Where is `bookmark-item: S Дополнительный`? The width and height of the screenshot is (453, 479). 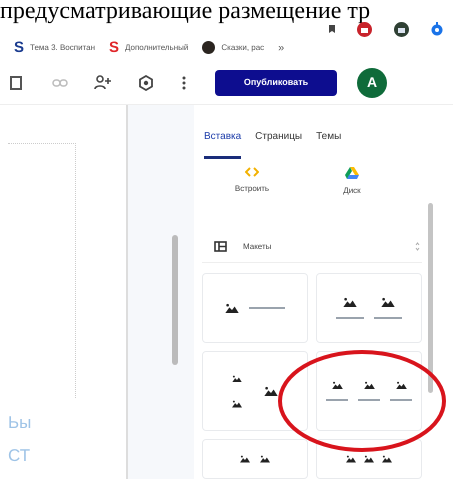
bookmark-item: S Дополнительный is located at coordinates (148, 48).